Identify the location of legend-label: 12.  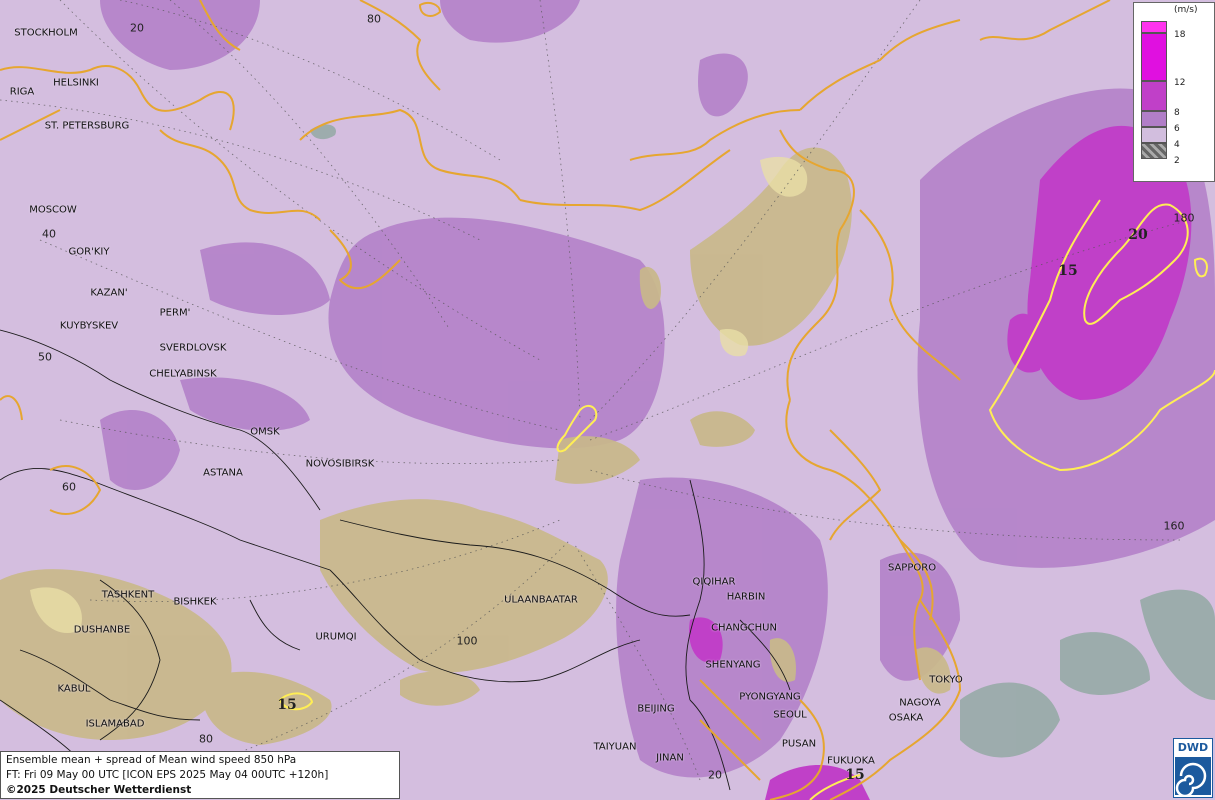
(1180, 83).